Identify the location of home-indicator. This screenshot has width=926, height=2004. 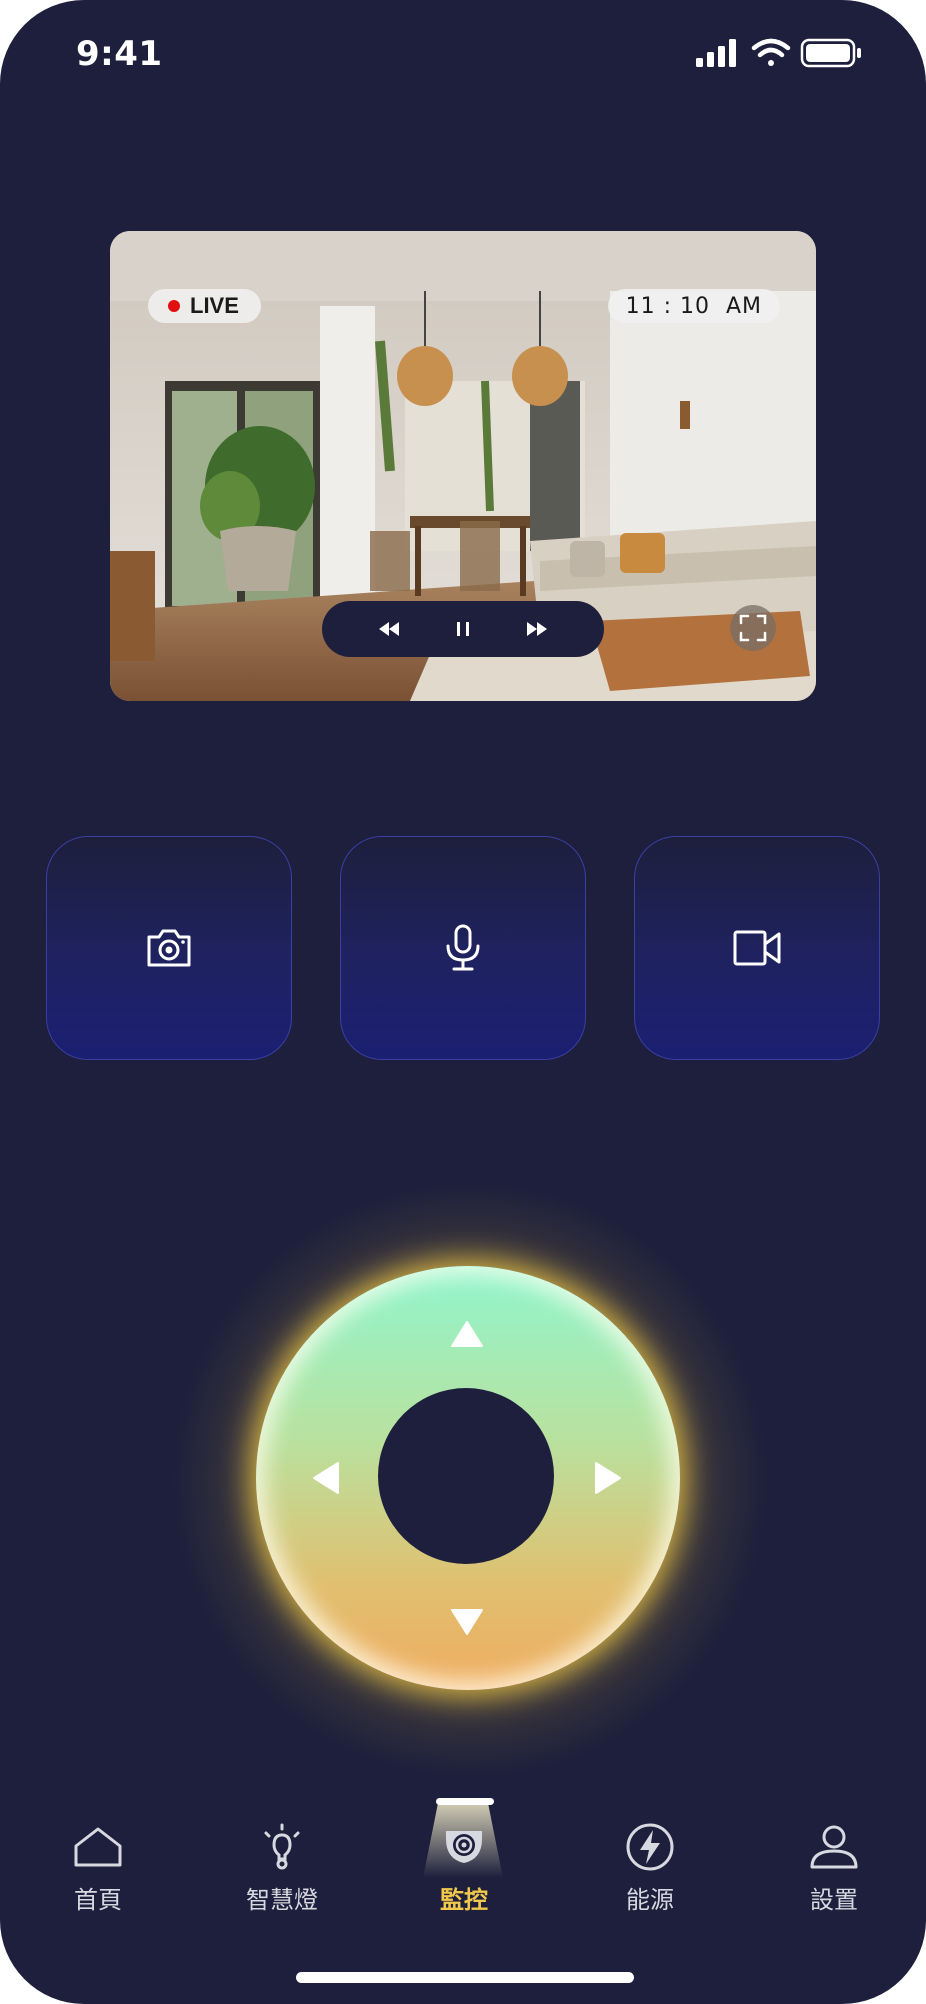
(465, 1977).